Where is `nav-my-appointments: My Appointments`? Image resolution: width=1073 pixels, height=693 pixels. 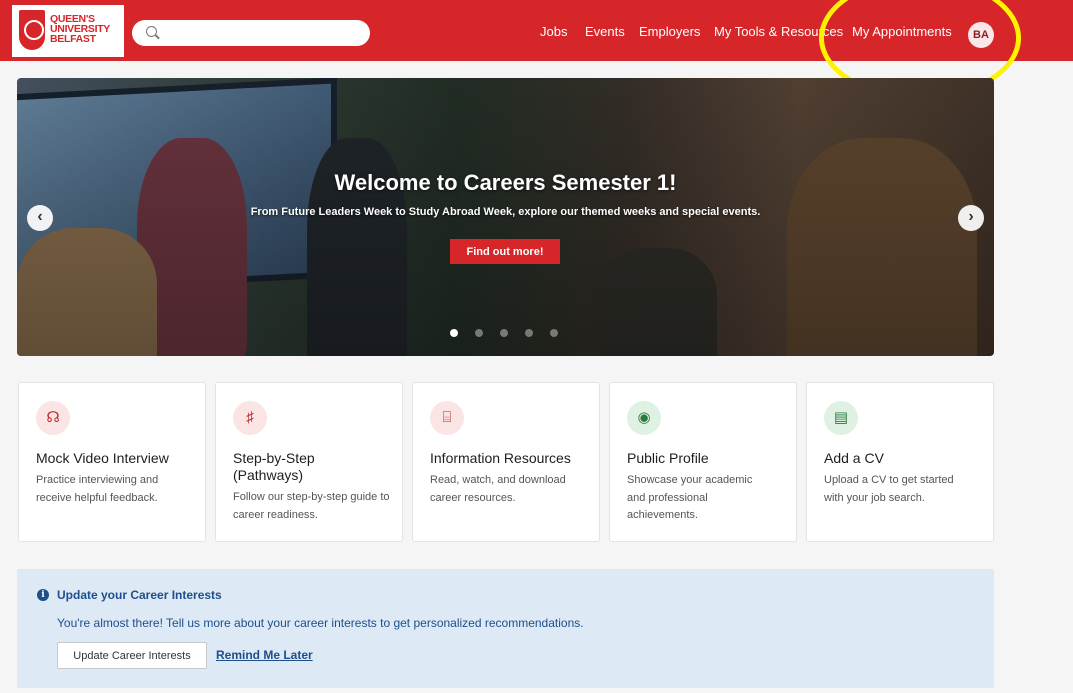 nav-my-appointments: My Appointments is located at coordinates (902, 31).